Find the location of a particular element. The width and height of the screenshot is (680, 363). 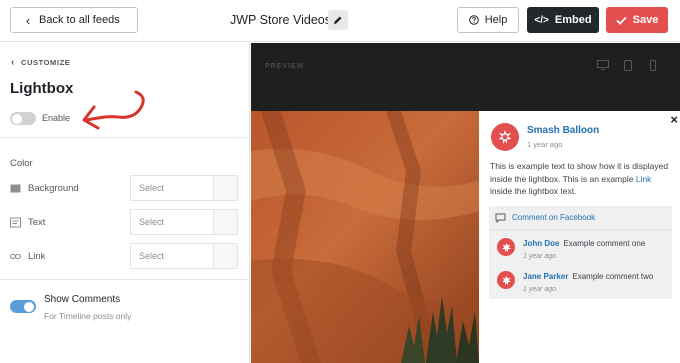

mobile-icon is located at coordinates (653, 65).